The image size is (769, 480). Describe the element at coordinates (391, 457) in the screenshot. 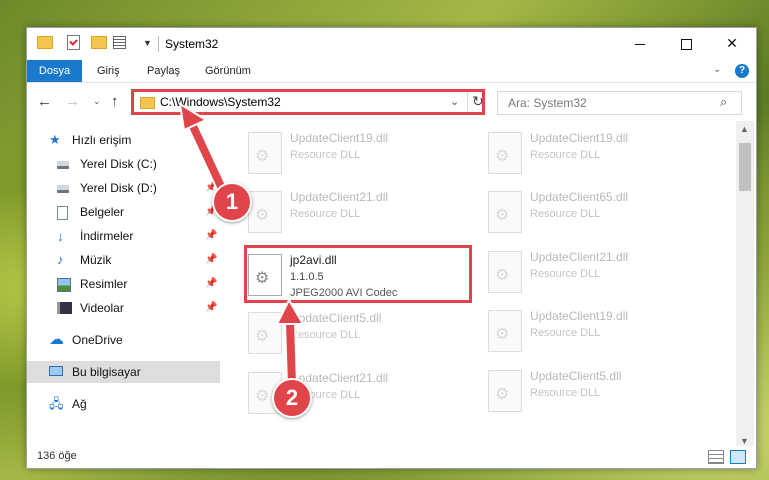

I see `status-bar: 136 öğe` at that location.